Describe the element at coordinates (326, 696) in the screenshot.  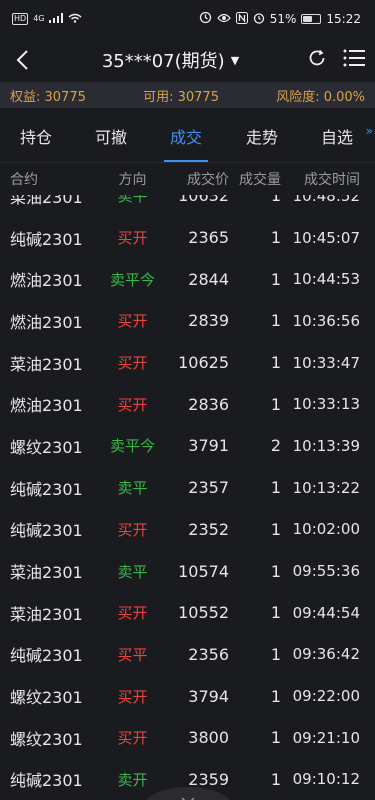
I see `time-cell: 09:22:00` at that location.